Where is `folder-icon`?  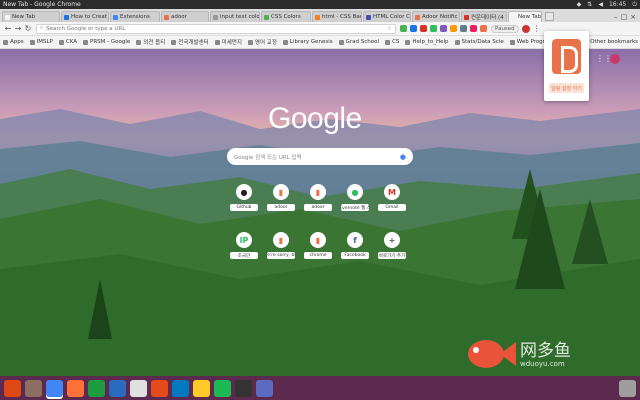 folder-icon is located at coordinates (388, 42).